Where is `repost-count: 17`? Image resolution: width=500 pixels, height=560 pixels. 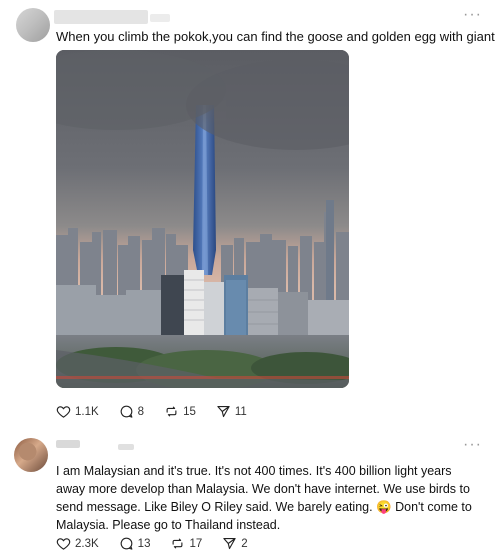
repost-count: 17 is located at coordinates (196, 543).